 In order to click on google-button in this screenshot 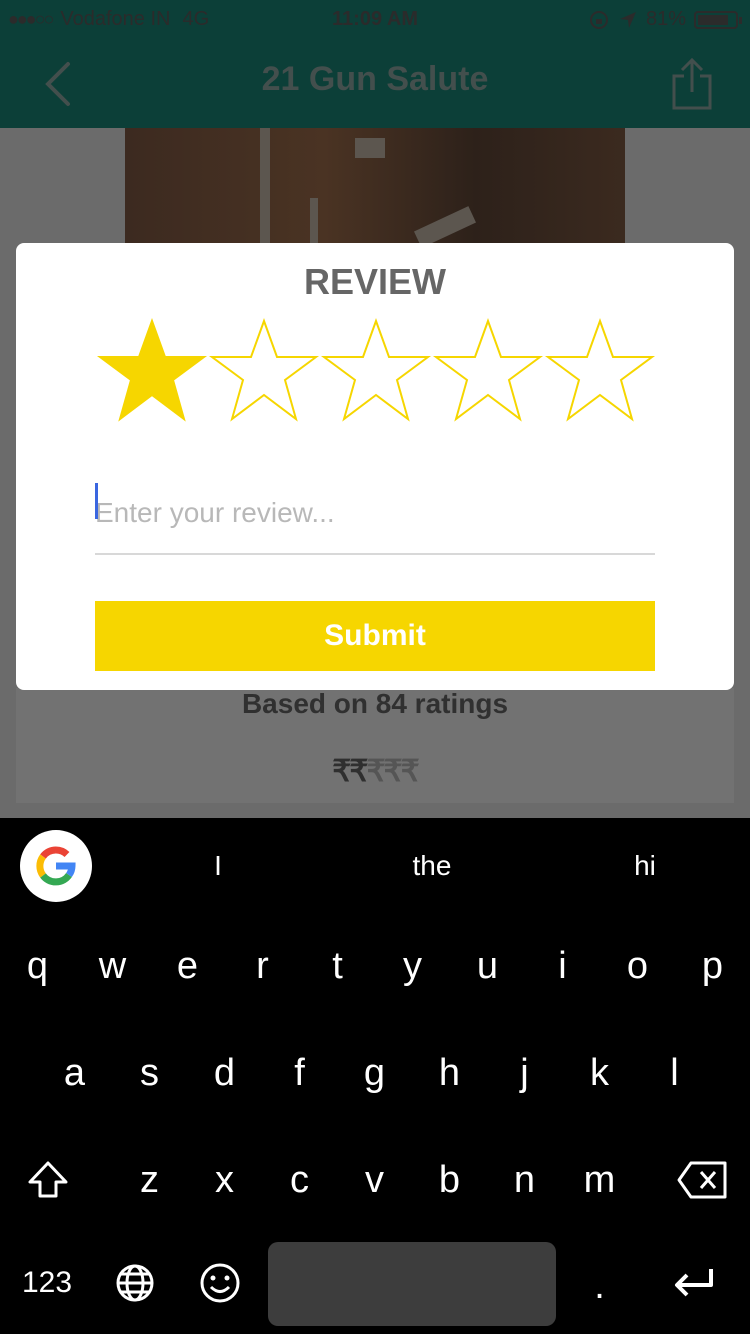, I will do `click(56, 866)`.